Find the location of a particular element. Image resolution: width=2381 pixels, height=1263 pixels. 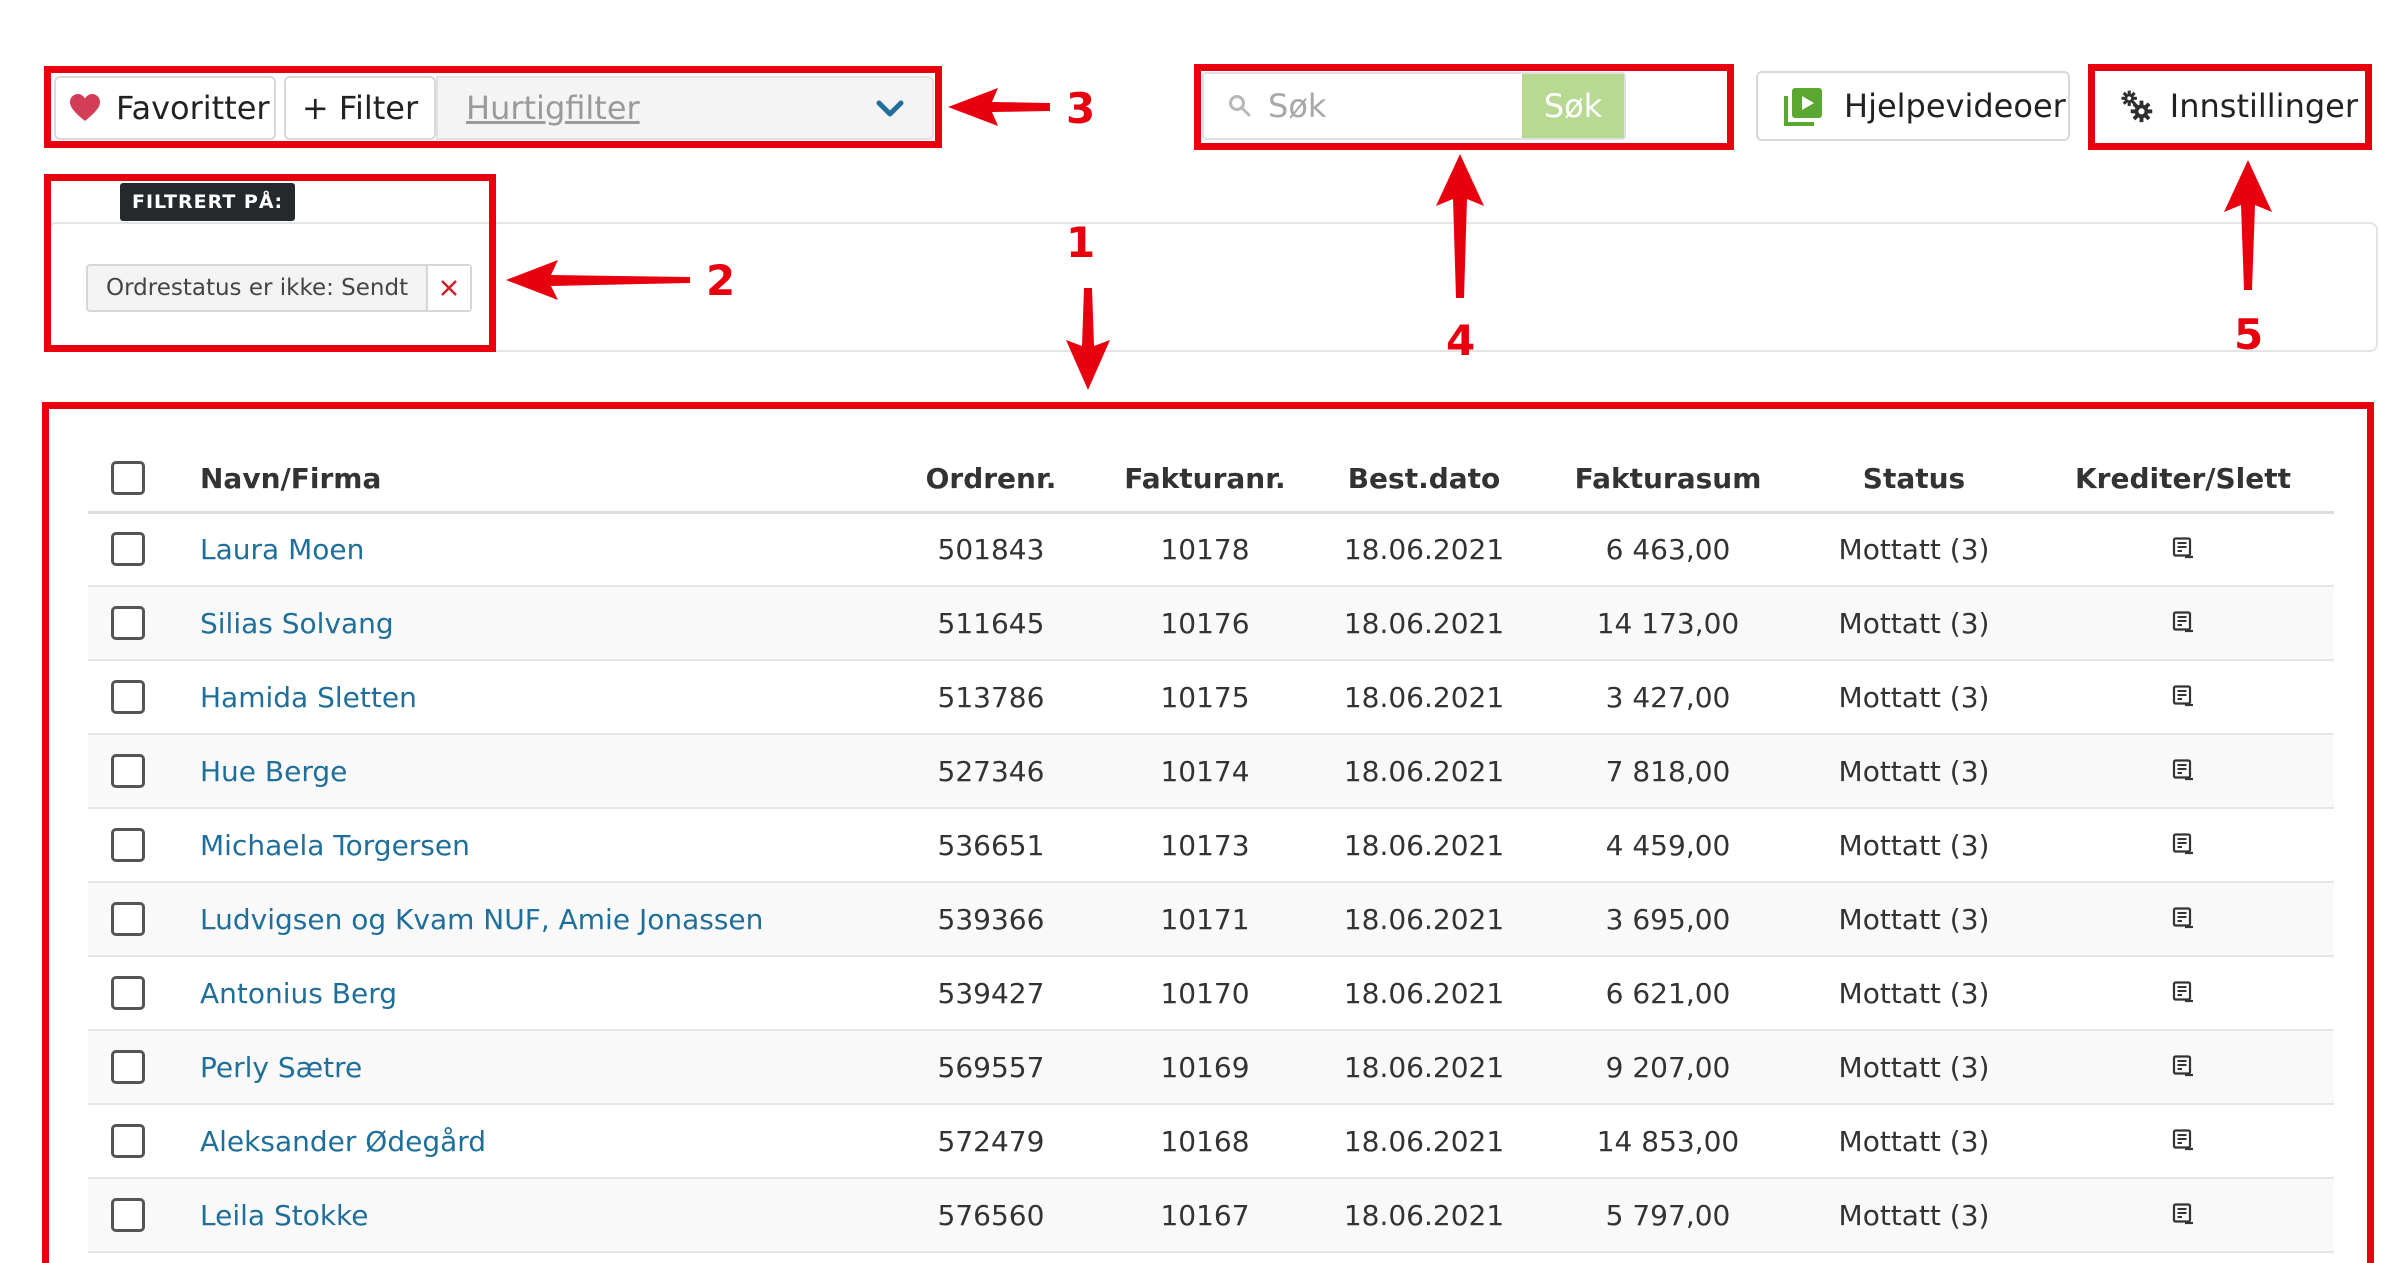

annotation-number-2: 2 is located at coordinates (721, 280).